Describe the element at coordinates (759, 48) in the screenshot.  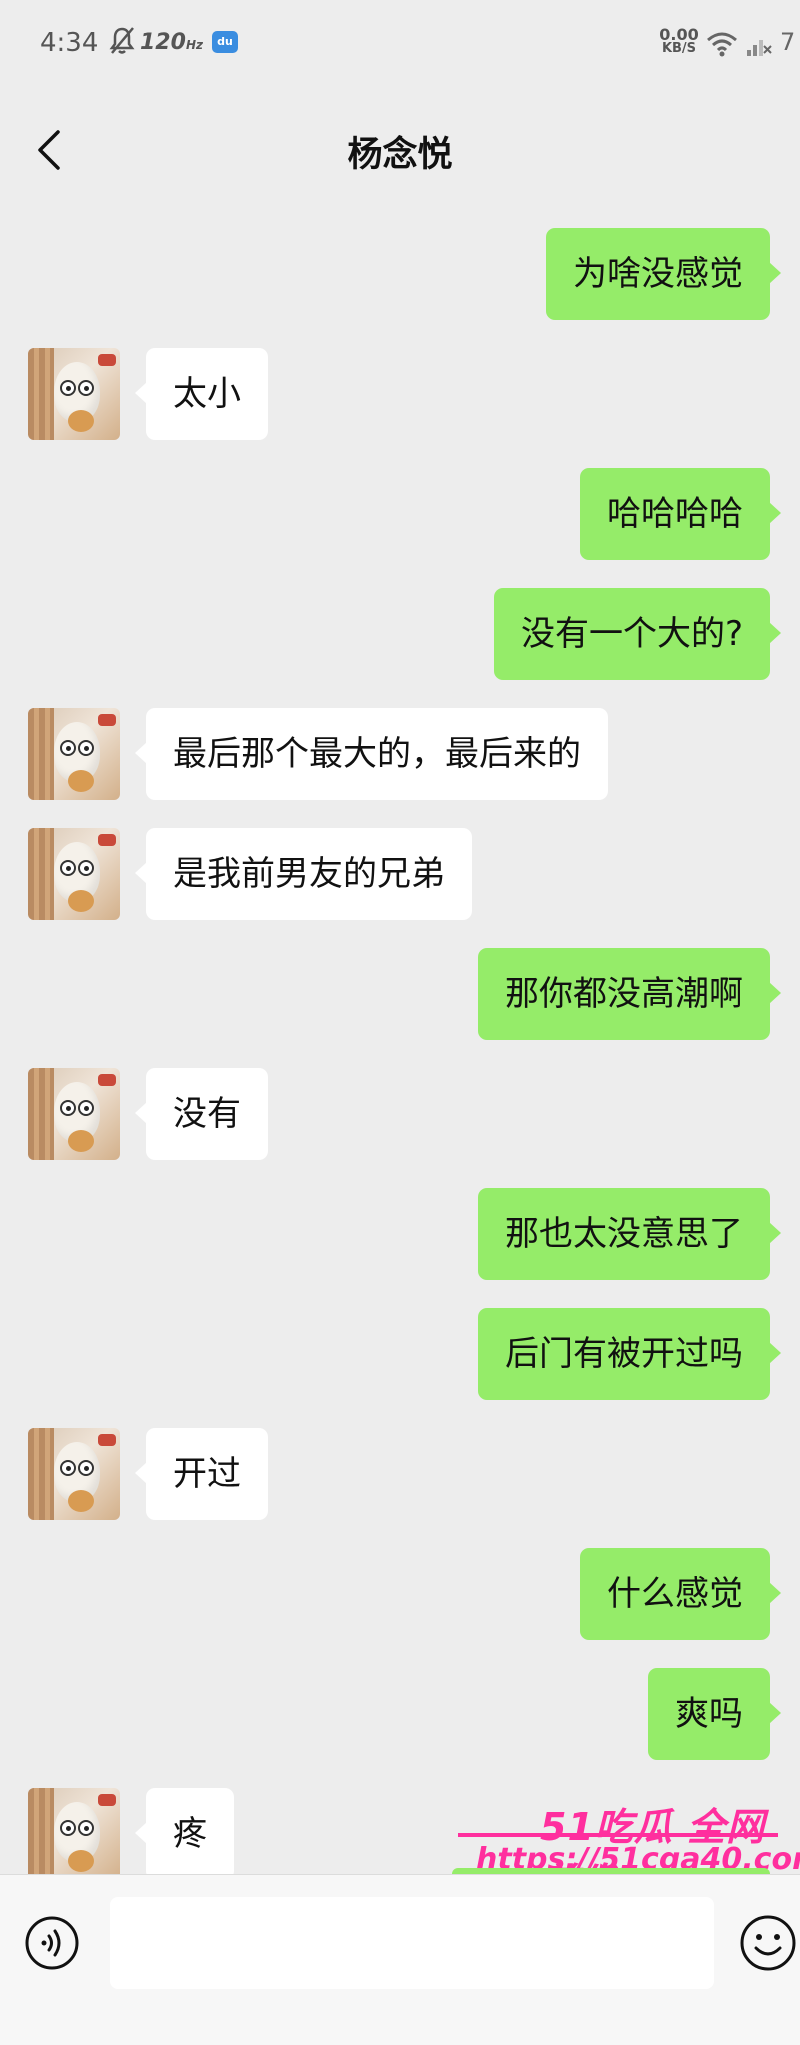
I see `signal-icon` at that location.